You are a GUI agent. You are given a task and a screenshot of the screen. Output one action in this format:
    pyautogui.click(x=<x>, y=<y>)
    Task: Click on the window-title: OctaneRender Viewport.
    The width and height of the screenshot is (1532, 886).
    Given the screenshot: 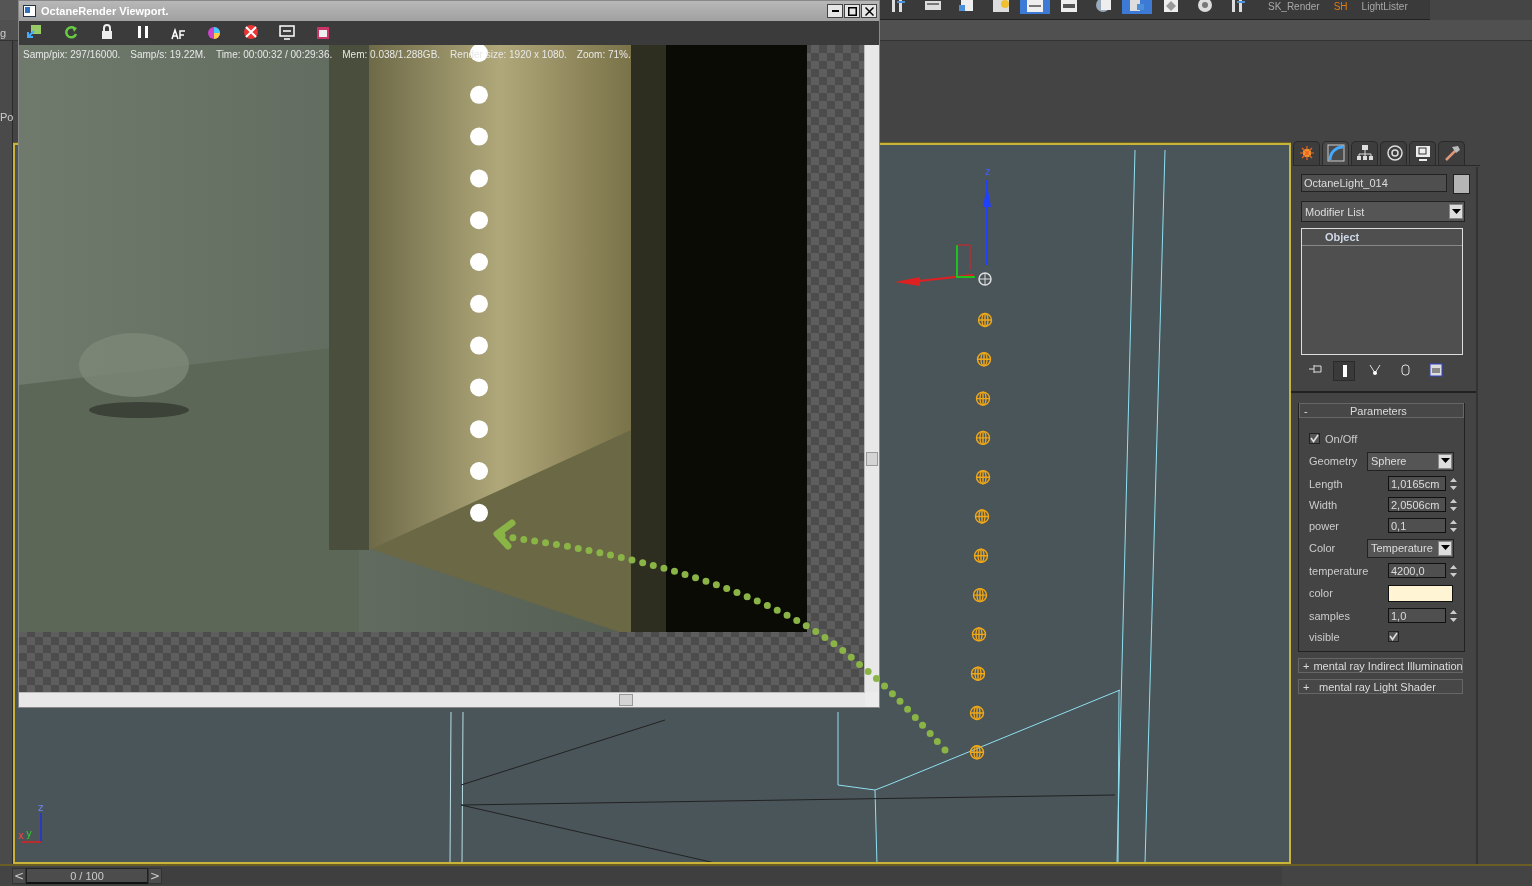 What is the action you would take?
    pyautogui.click(x=105, y=11)
    